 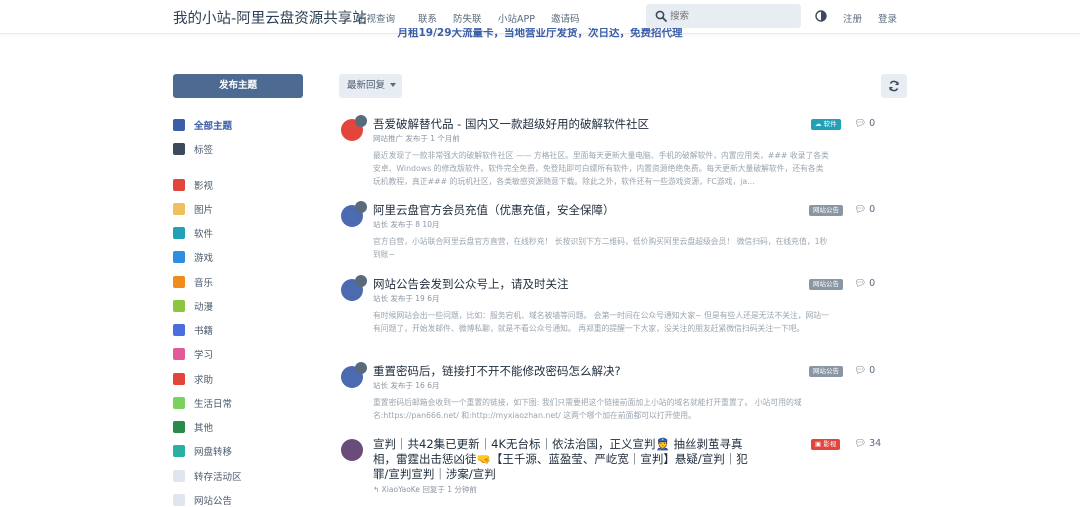 What do you see at coordinates (434, 474) in the screenshot?
I see `discussion-title-line: 罪/宣判宣判｜涉案/宣判` at bounding box center [434, 474].